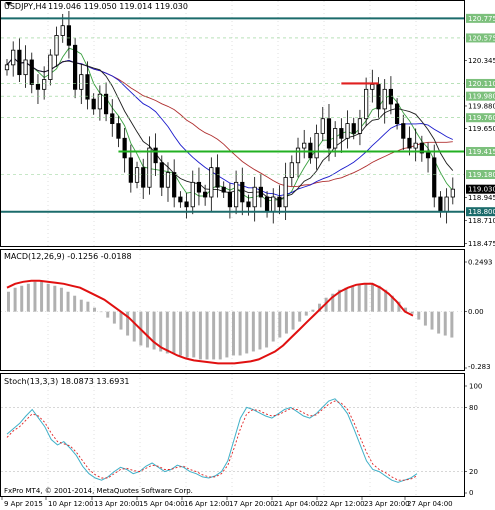 This screenshot has height=510, width=495. Describe the element at coordinates (481, 19) in the screenshot. I see `level-label: 120.775` at that location.